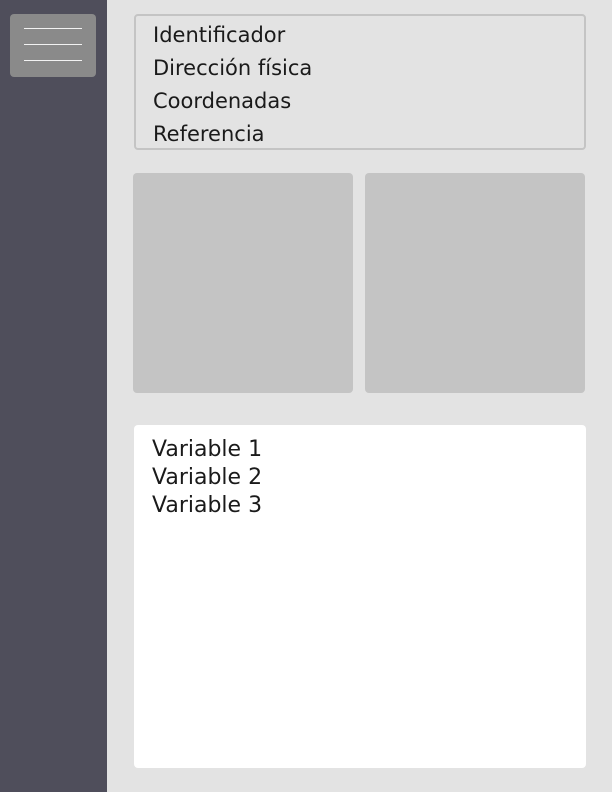 The image size is (612, 792). What do you see at coordinates (209, 134) in the screenshot?
I see `reference-label: Referencia` at bounding box center [209, 134].